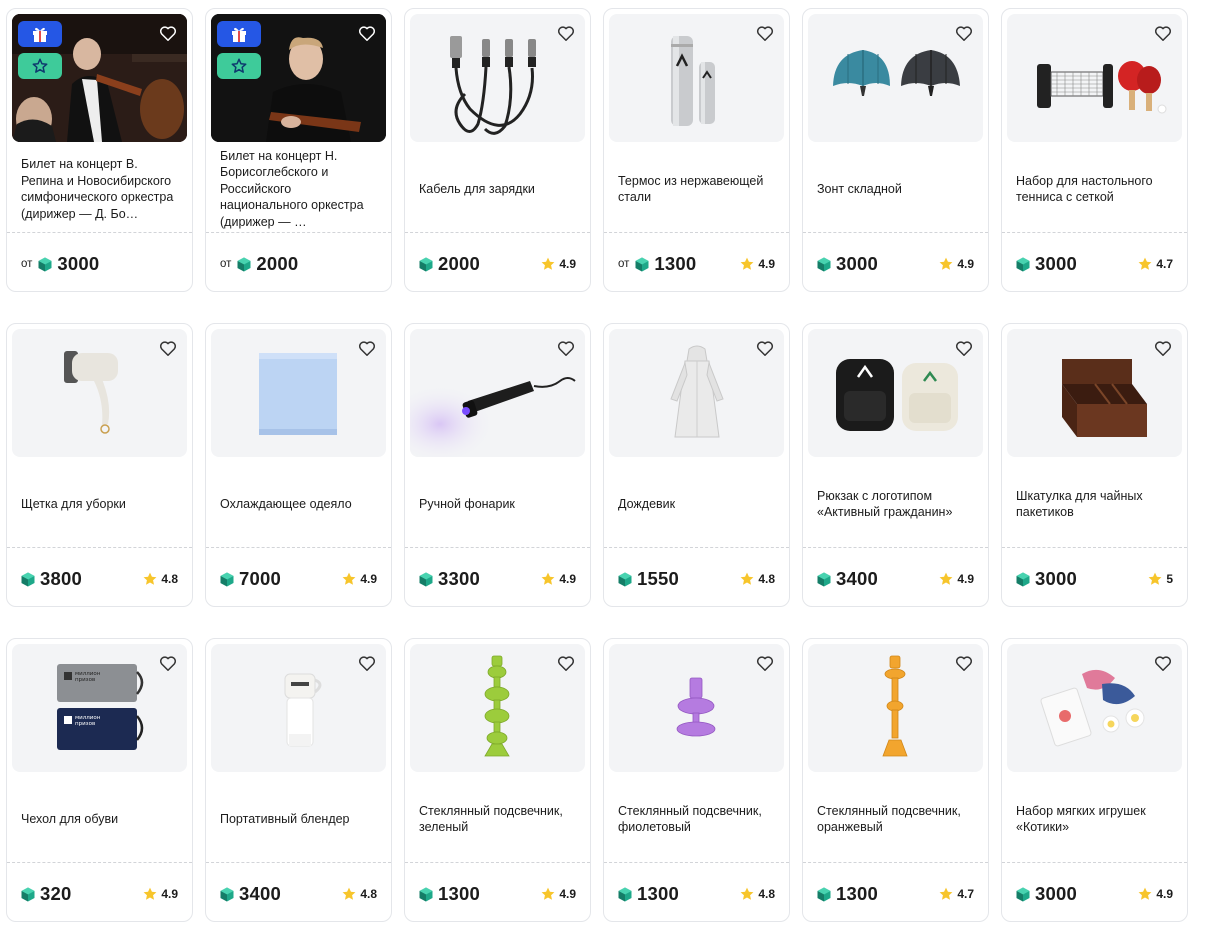 The height and width of the screenshot is (944, 1209). I want to click on product-price: 3000, so click(1046, 579).